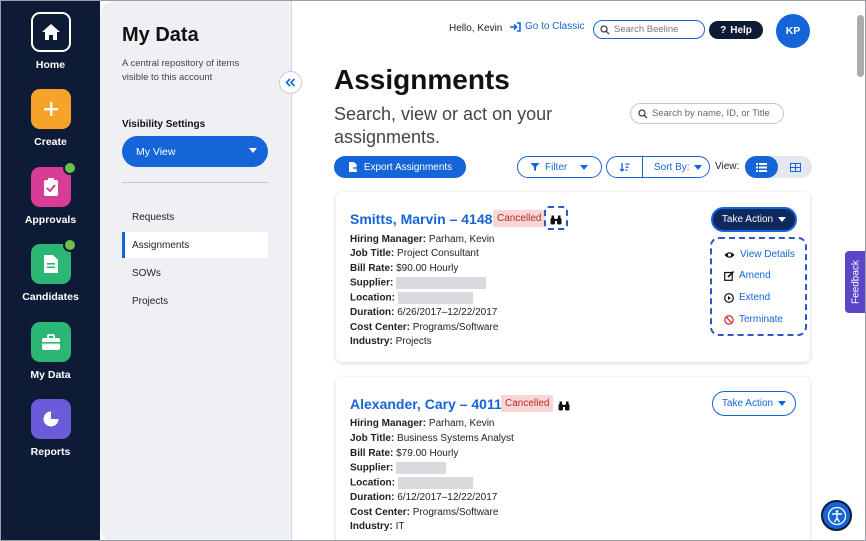  What do you see at coordinates (860, 46) in the screenshot?
I see `scrollbar-thumb` at bounding box center [860, 46].